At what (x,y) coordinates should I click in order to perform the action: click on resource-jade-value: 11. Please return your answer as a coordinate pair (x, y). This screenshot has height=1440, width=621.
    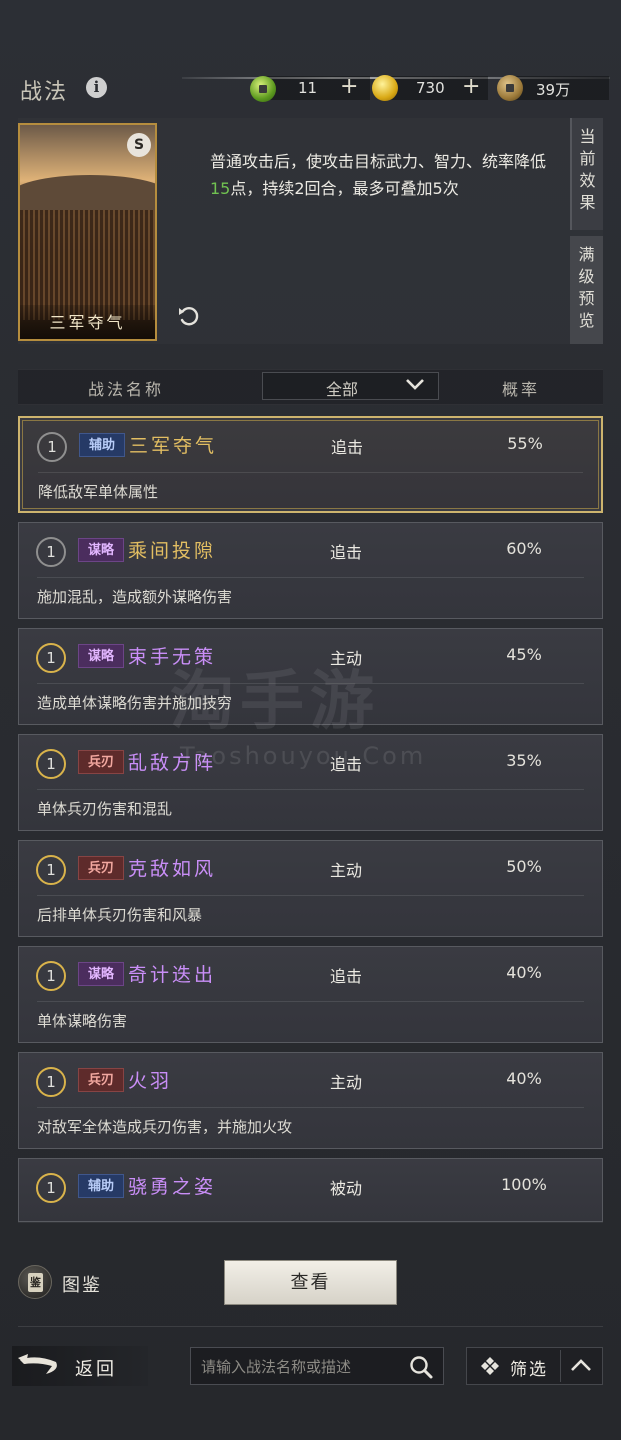
    Looking at the image, I should click on (308, 88).